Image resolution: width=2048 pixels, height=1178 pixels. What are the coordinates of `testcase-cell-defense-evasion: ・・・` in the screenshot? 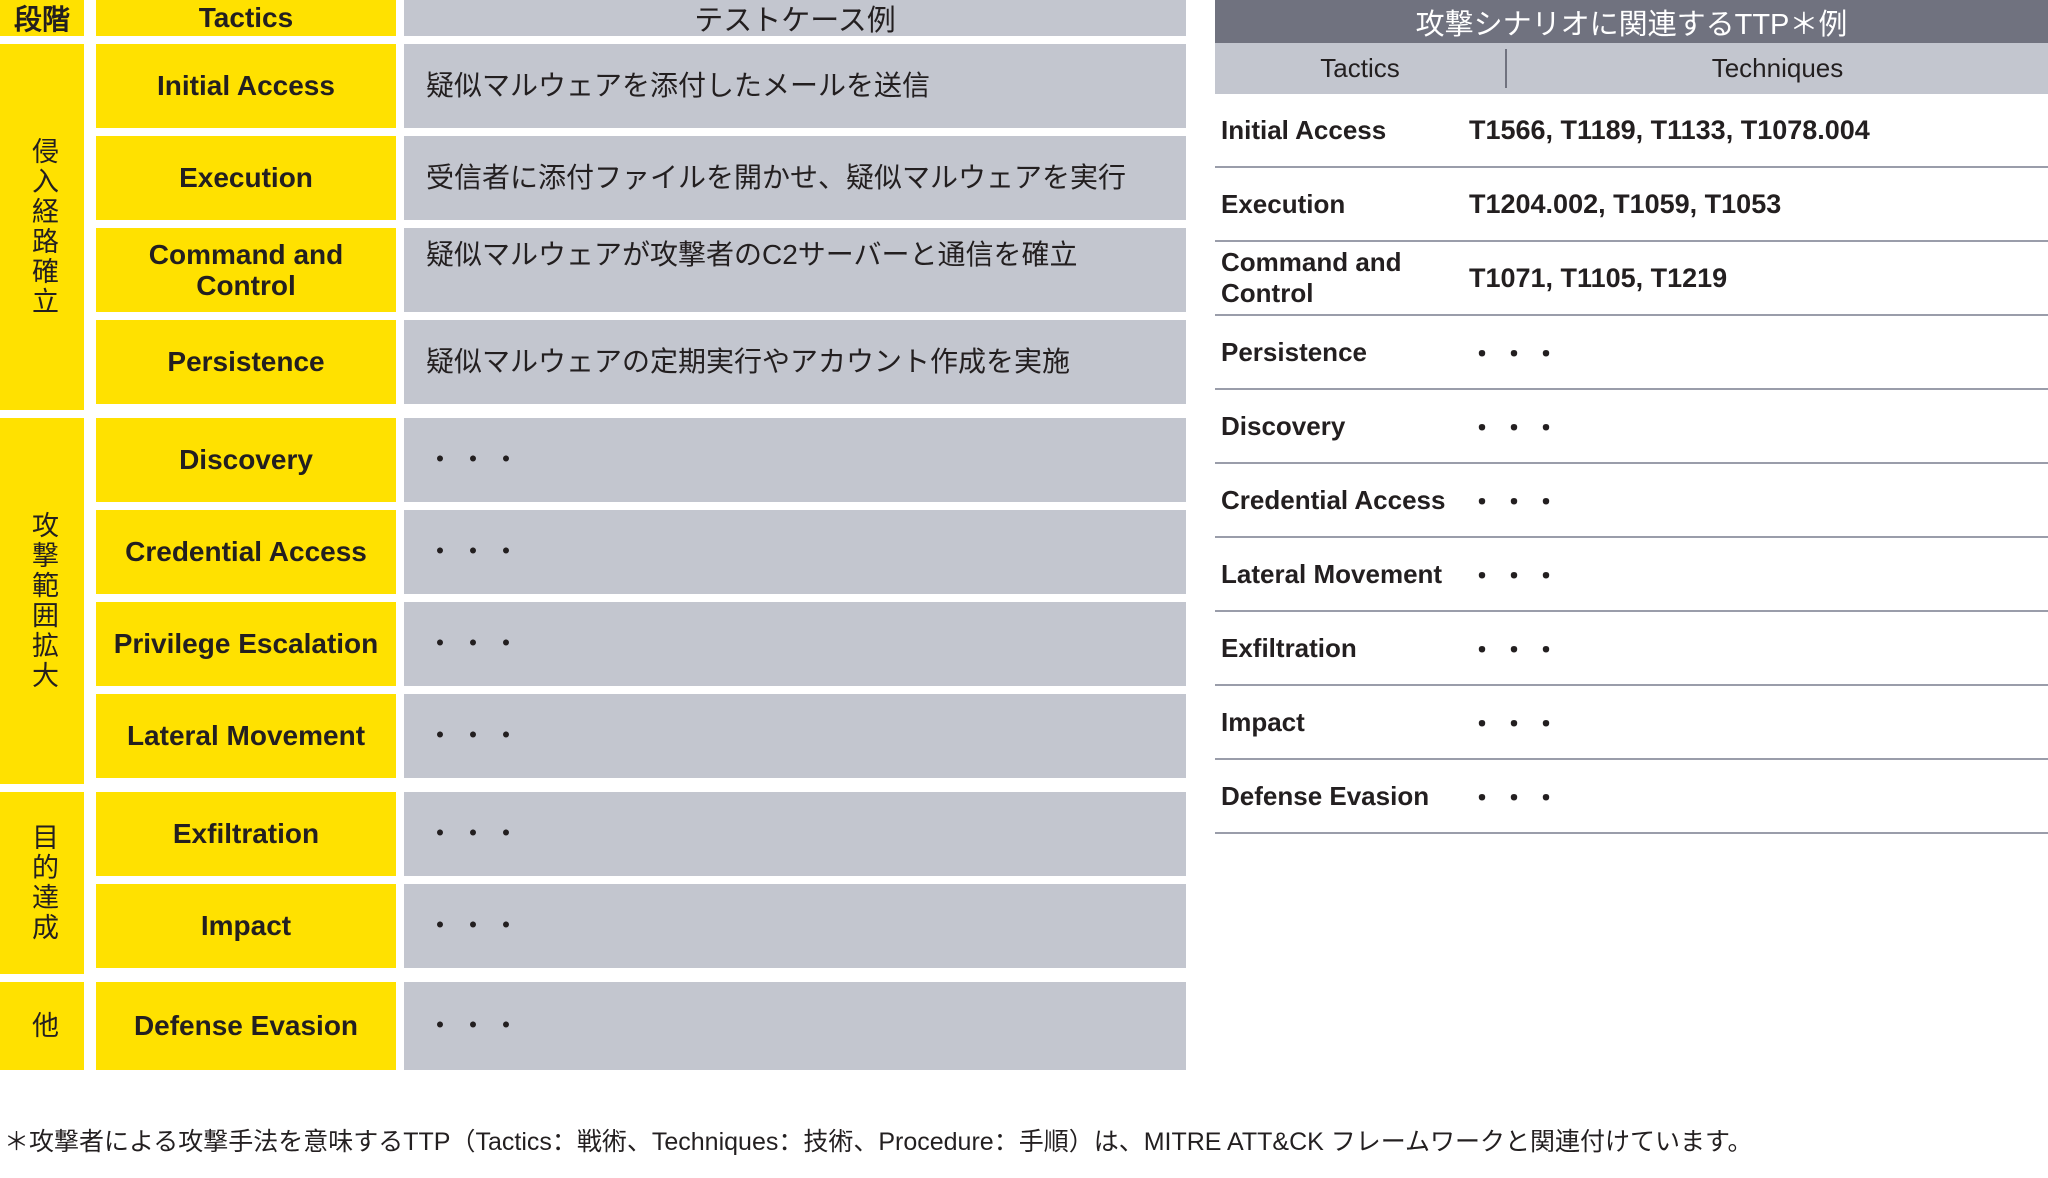 It's located at (795, 1026).